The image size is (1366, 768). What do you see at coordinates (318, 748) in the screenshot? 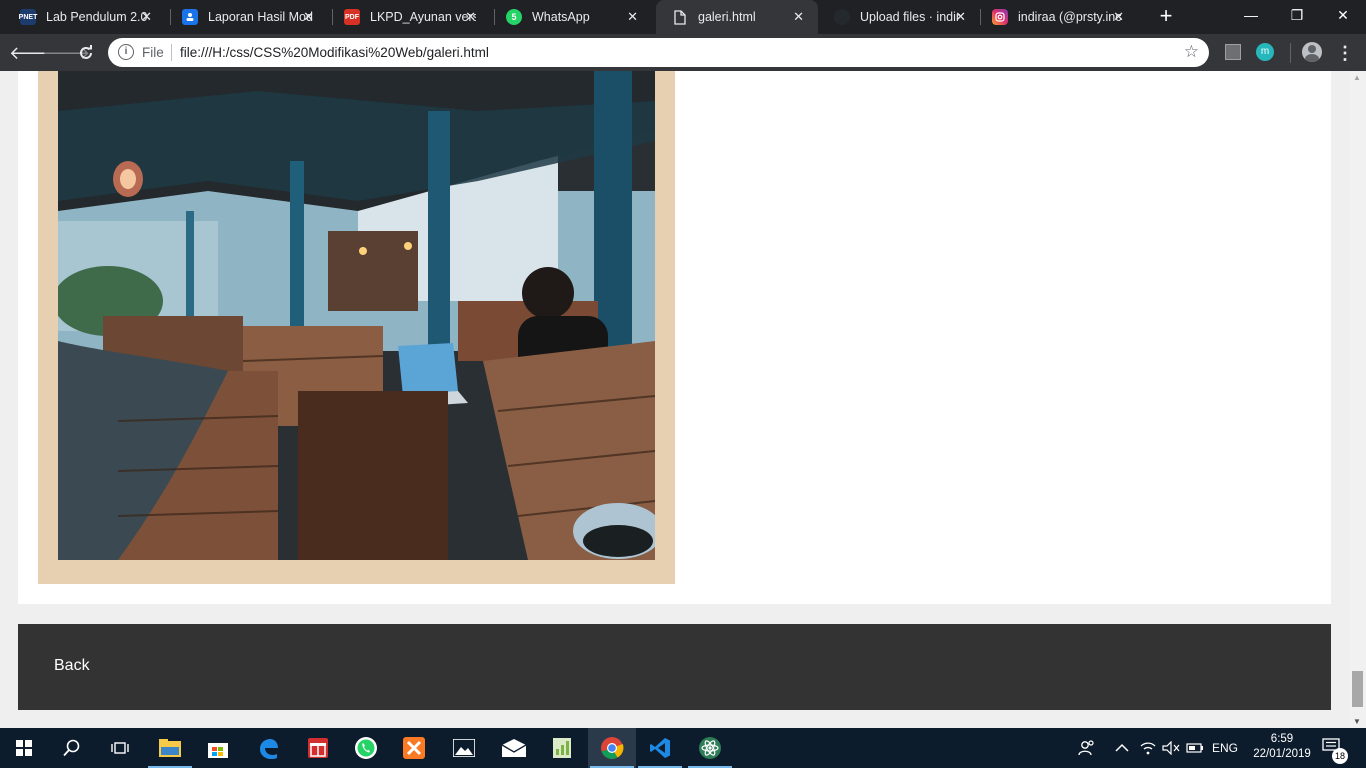
I see `gift-icon` at bounding box center [318, 748].